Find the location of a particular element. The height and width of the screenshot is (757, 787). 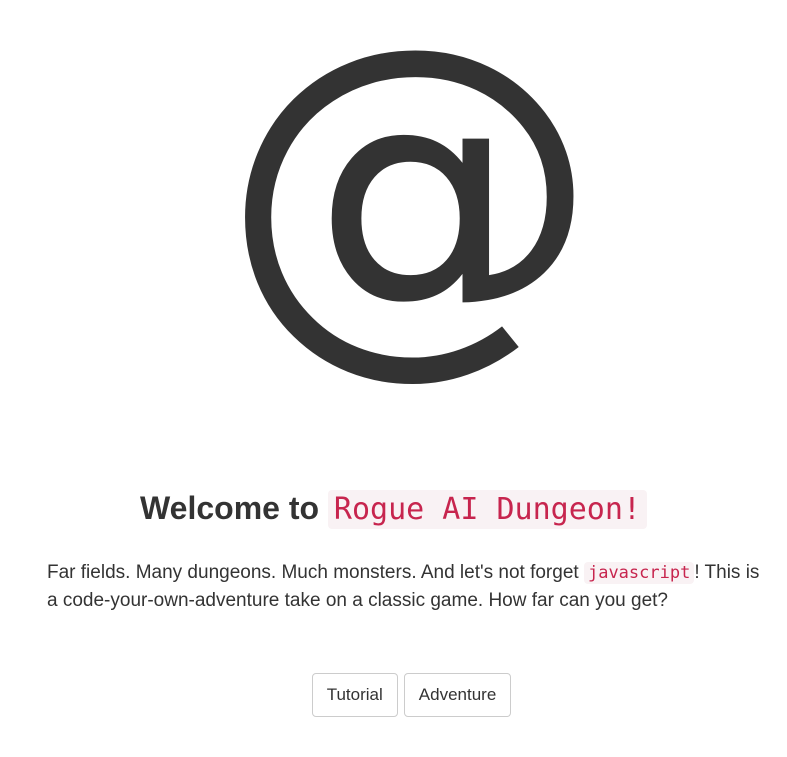

intro-code-word: javascript is located at coordinates (639, 573).